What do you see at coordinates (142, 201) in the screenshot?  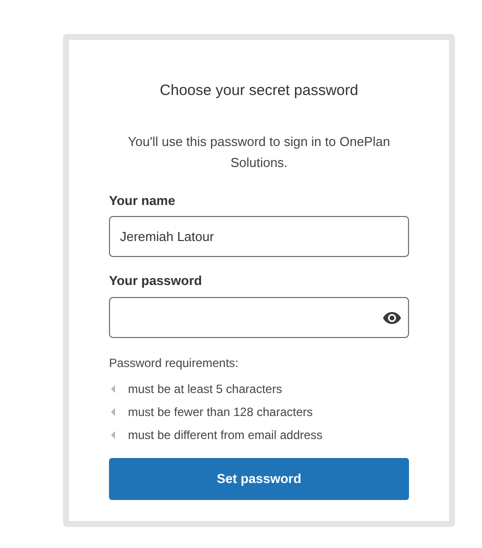 I see `field-label: Your name` at bounding box center [142, 201].